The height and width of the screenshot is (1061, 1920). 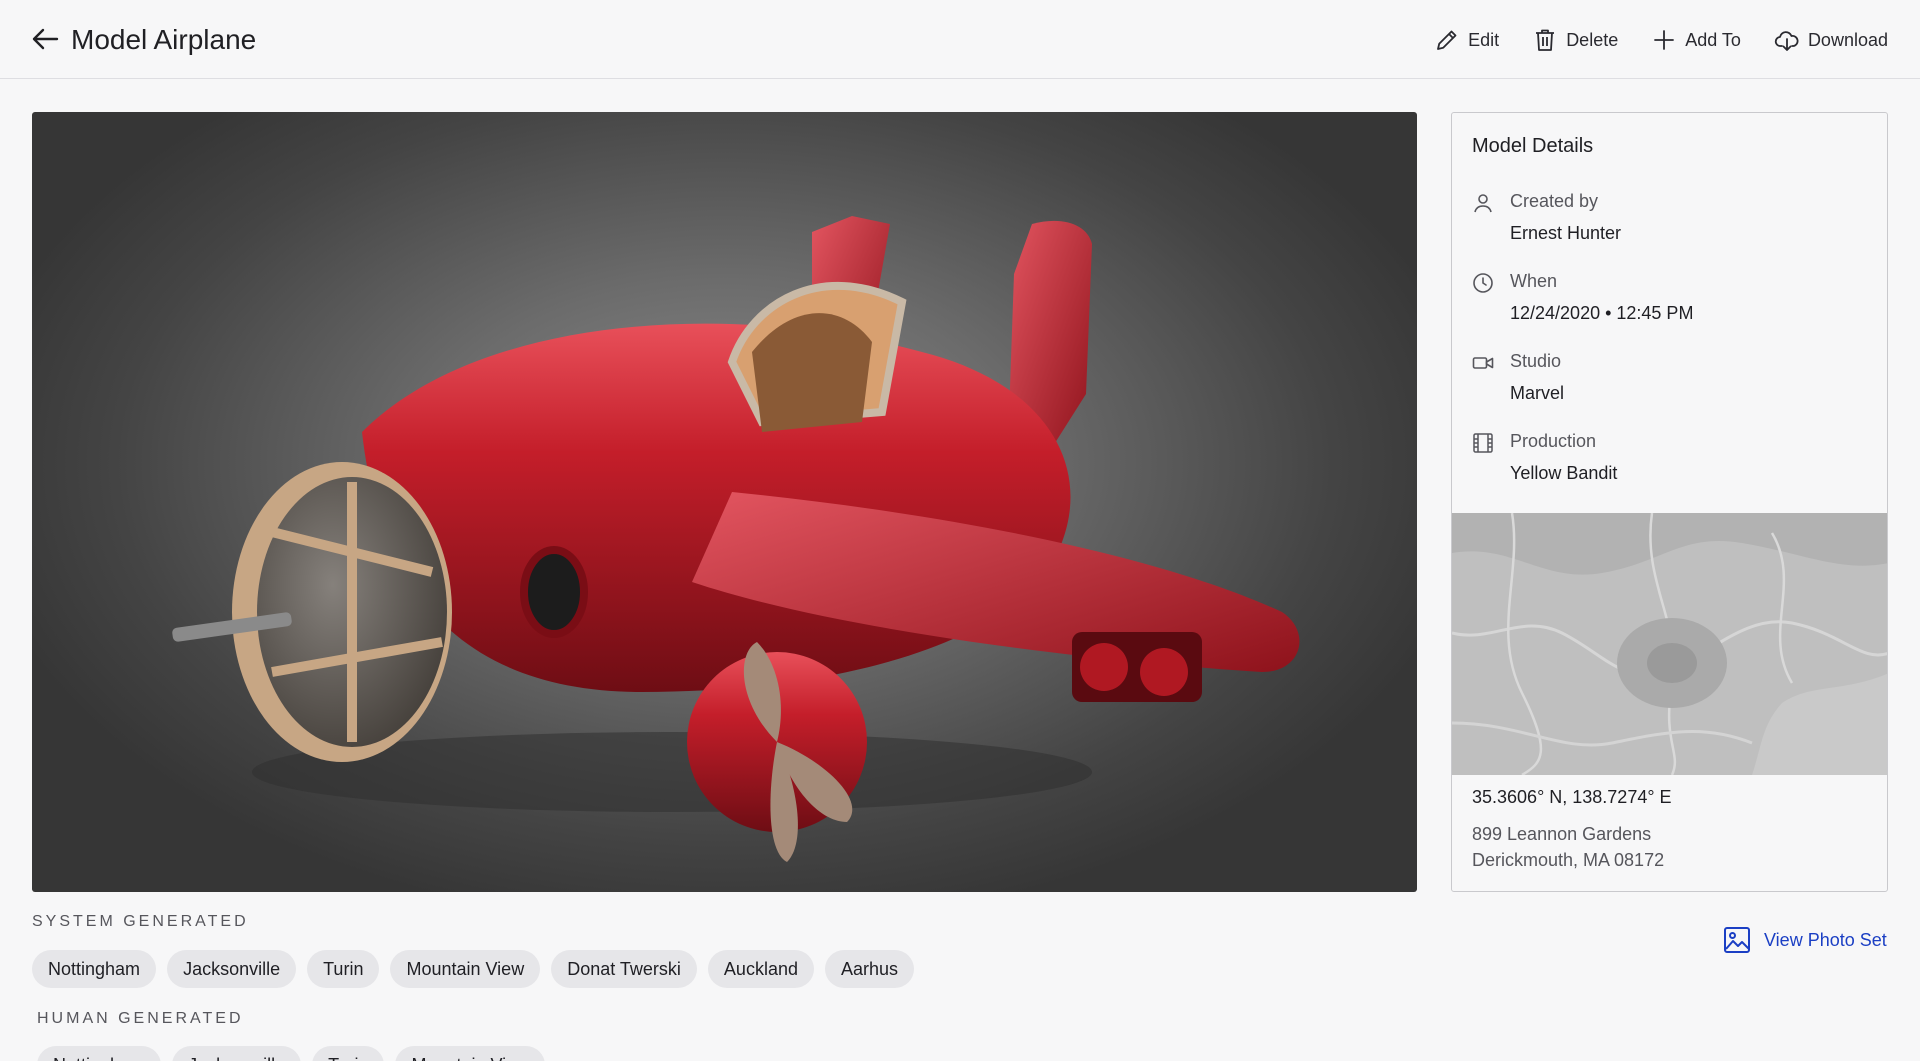 What do you see at coordinates (1562, 834) in the screenshot?
I see `address-line-1: 899 Leannon Gardens` at bounding box center [1562, 834].